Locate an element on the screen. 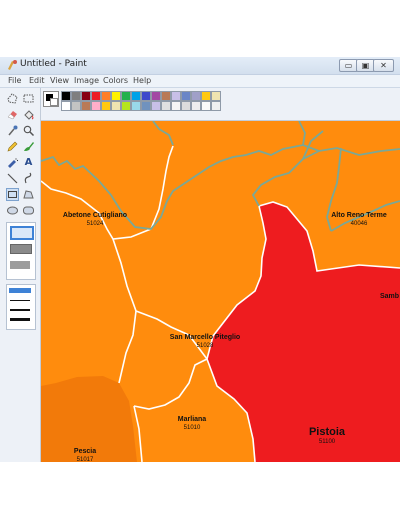  magnifier-icon is located at coordinates (28, 130).